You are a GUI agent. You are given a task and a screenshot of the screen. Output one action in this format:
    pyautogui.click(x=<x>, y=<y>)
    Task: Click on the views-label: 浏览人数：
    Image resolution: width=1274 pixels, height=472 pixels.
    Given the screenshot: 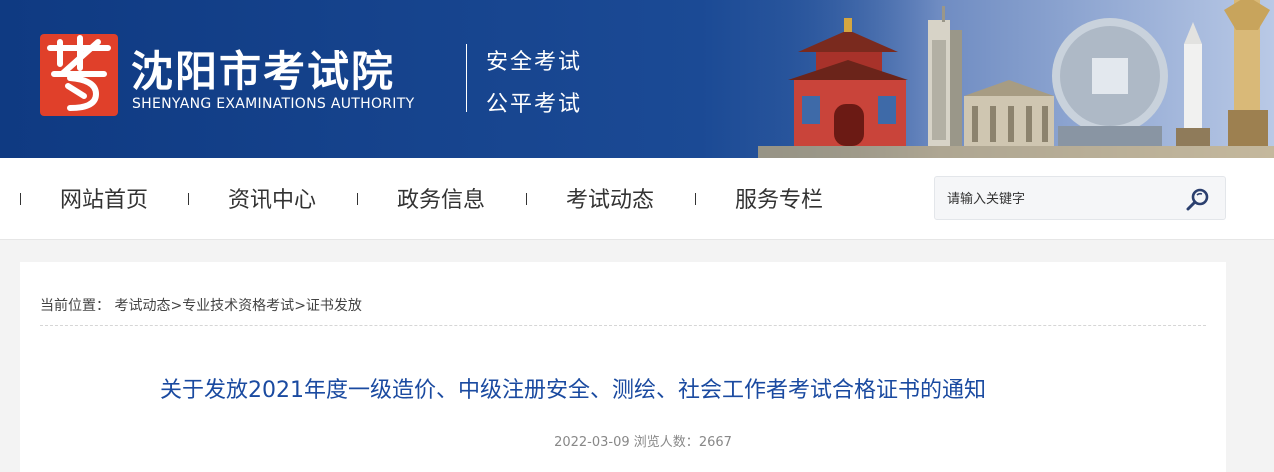 What is the action you would take?
    pyautogui.click(x=666, y=442)
    